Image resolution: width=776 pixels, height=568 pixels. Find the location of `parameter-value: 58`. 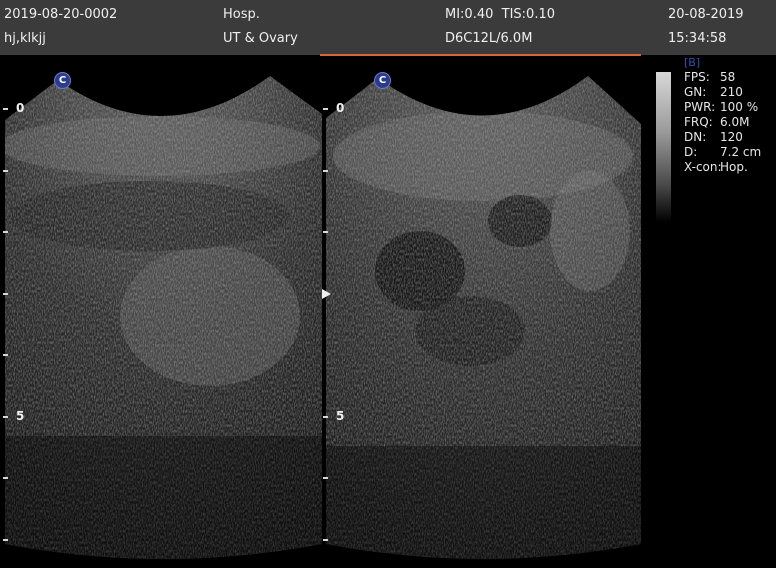

parameter-value: 58 is located at coordinates (728, 77).